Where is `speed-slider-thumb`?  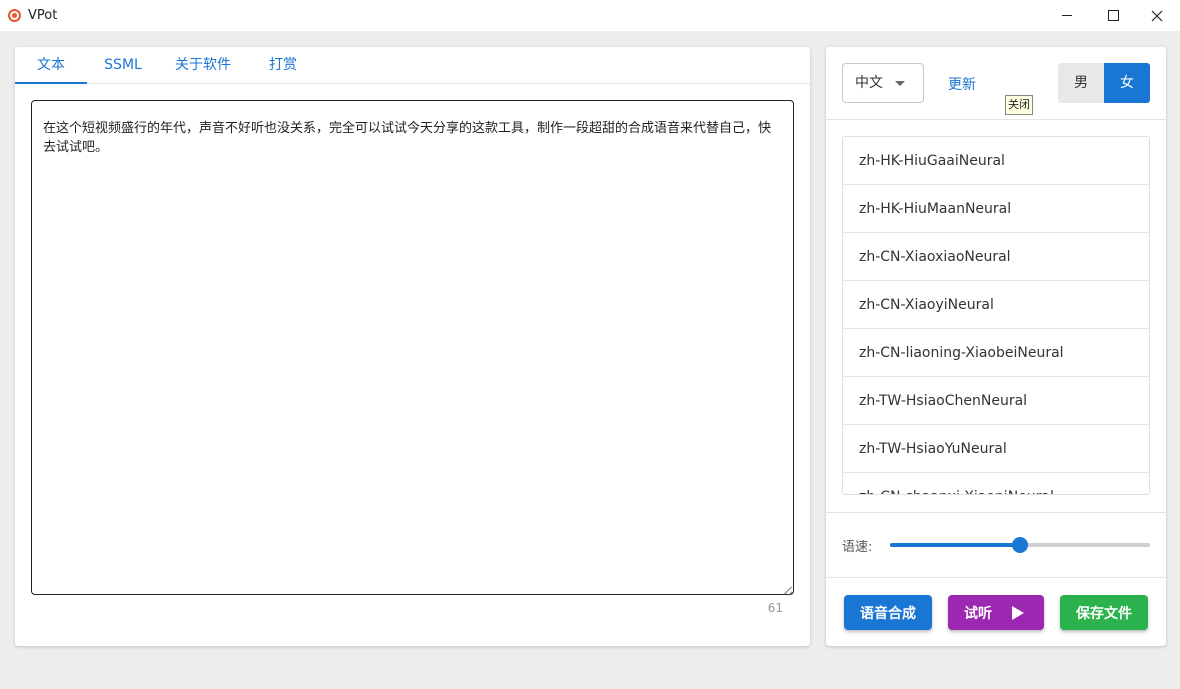 speed-slider-thumb is located at coordinates (1020, 545).